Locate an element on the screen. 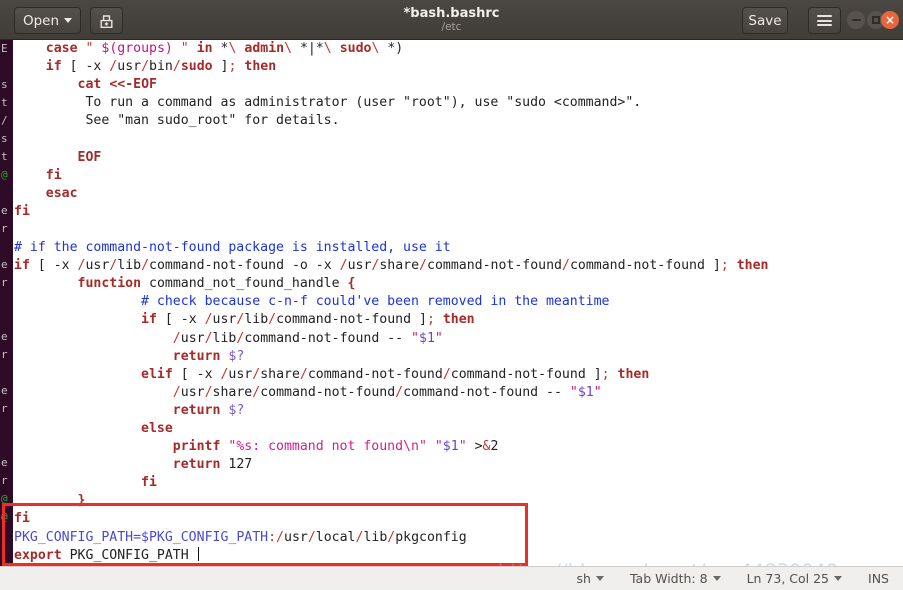  save-button: Save is located at coordinates (765, 20).